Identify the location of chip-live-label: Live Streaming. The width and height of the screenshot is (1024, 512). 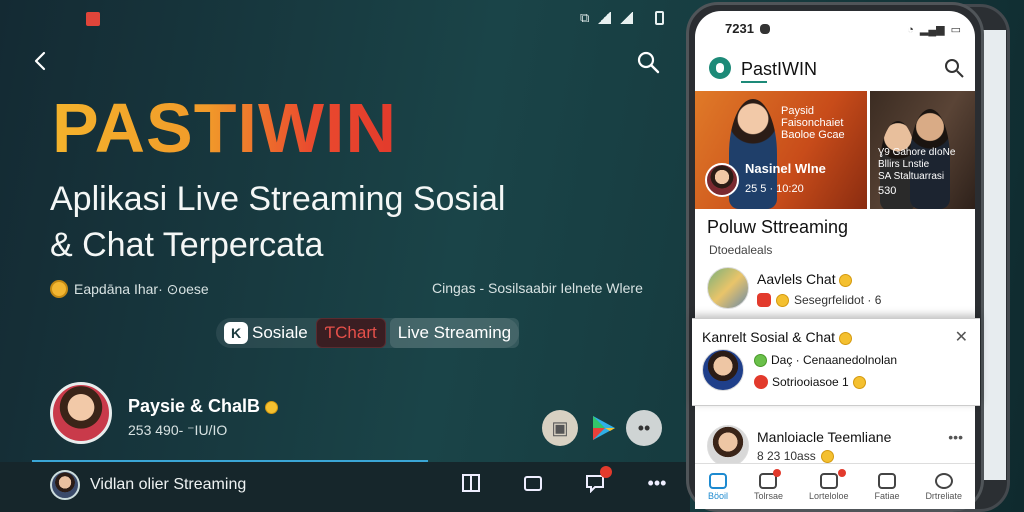
(454, 332).